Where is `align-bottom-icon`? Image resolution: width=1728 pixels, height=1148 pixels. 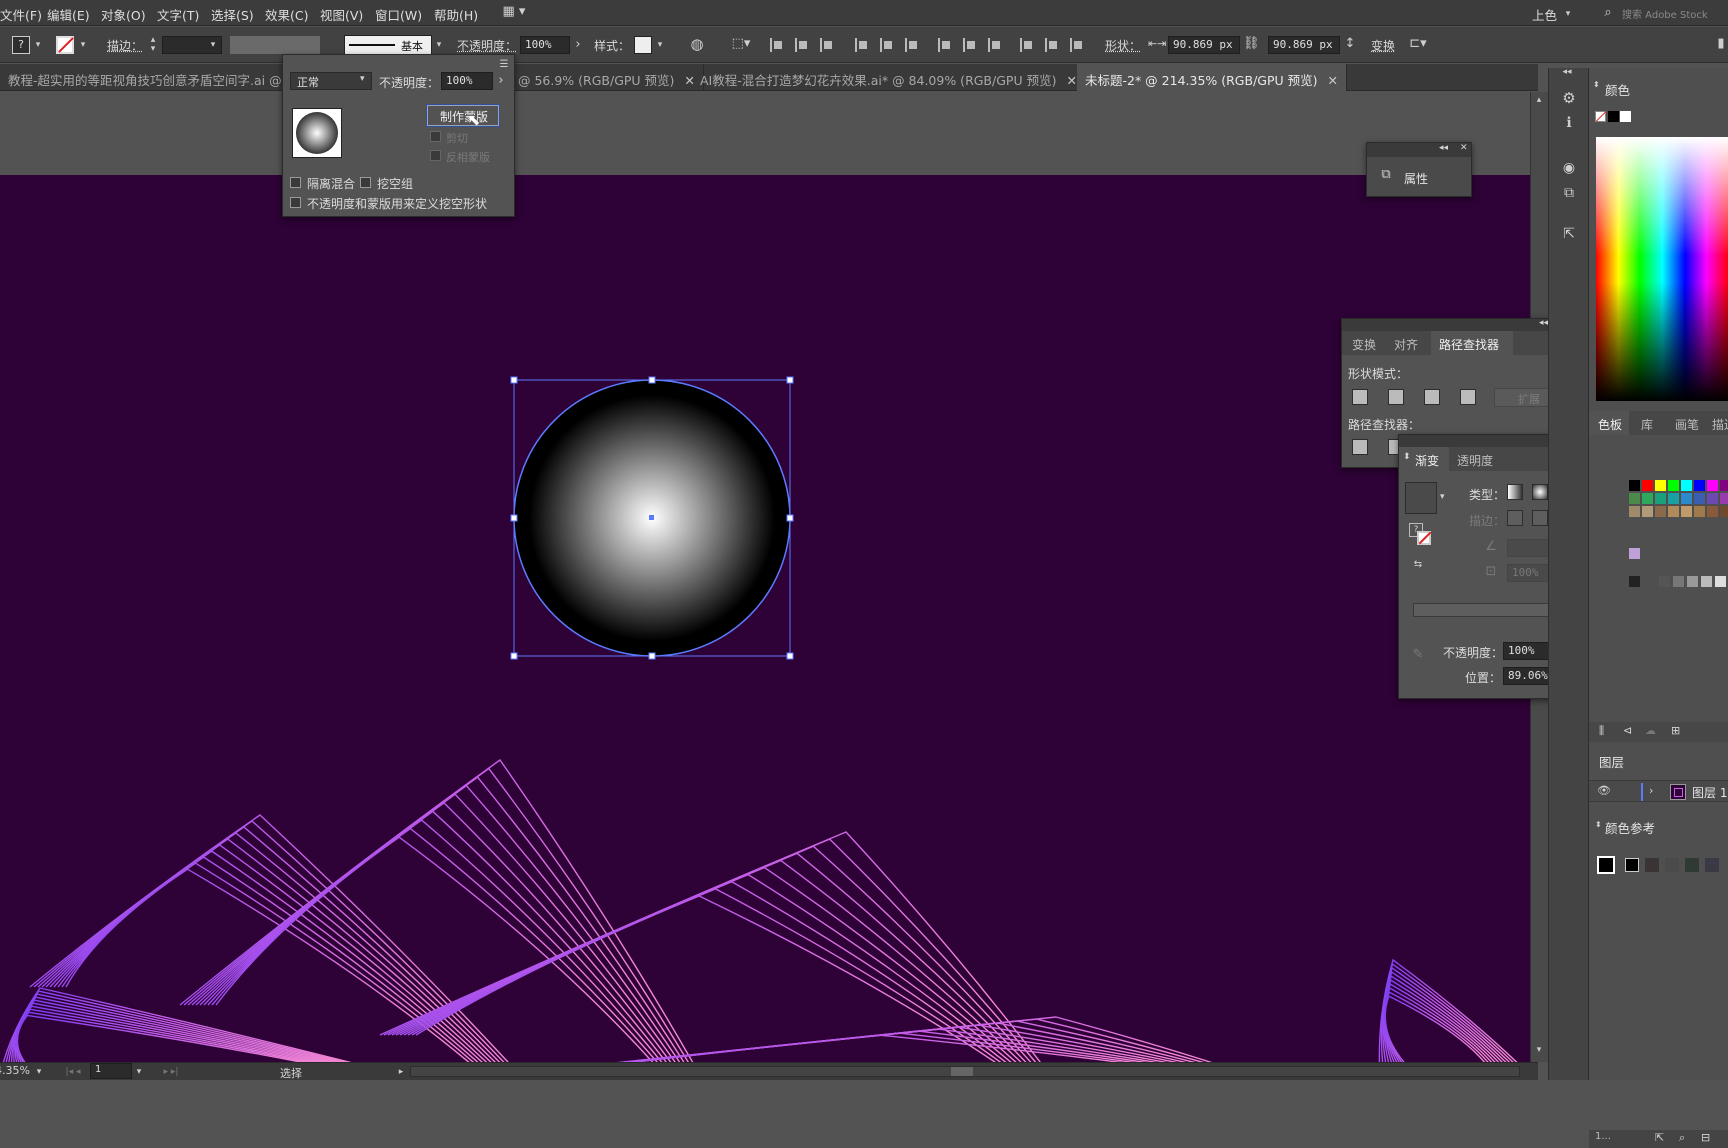
align-bottom-icon is located at coordinates (912, 45).